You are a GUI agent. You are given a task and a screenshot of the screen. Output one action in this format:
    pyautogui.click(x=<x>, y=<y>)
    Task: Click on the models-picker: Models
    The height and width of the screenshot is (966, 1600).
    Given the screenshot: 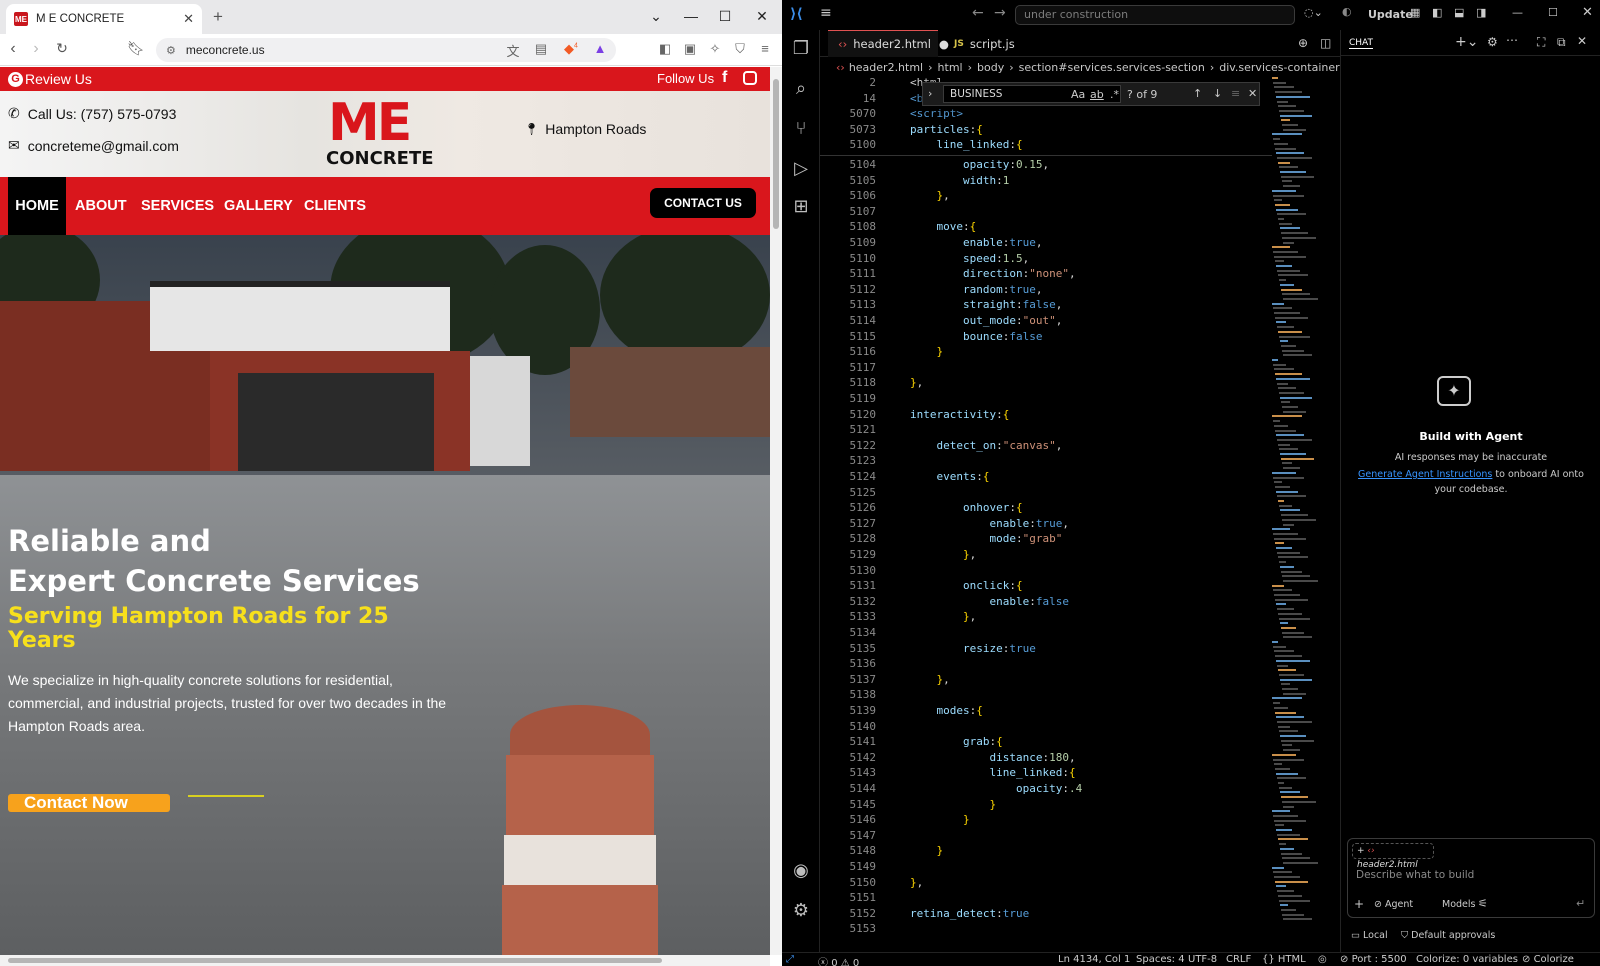 What is the action you would take?
    pyautogui.click(x=1458, y=904)
    